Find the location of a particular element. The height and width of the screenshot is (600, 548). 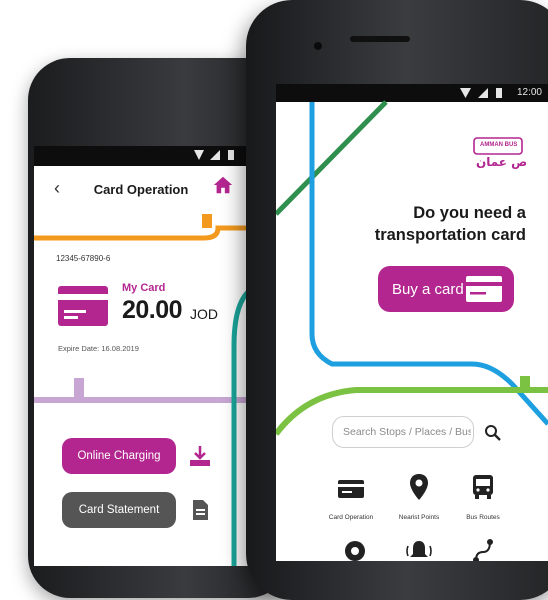

amman-bus-logo: AMMAN BUS باص عمان is located at coordinates (499, 153).